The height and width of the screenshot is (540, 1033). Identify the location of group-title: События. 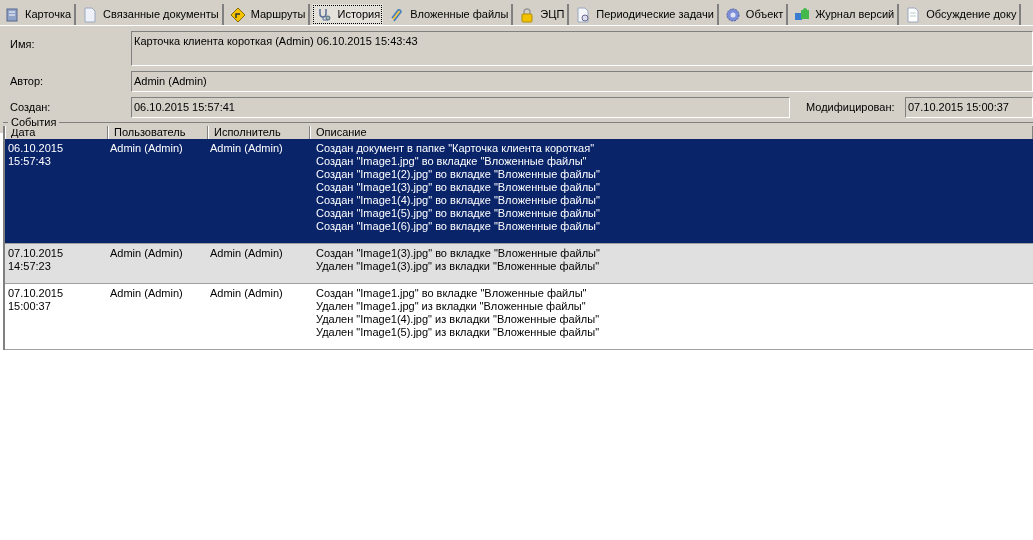
(34, 122).